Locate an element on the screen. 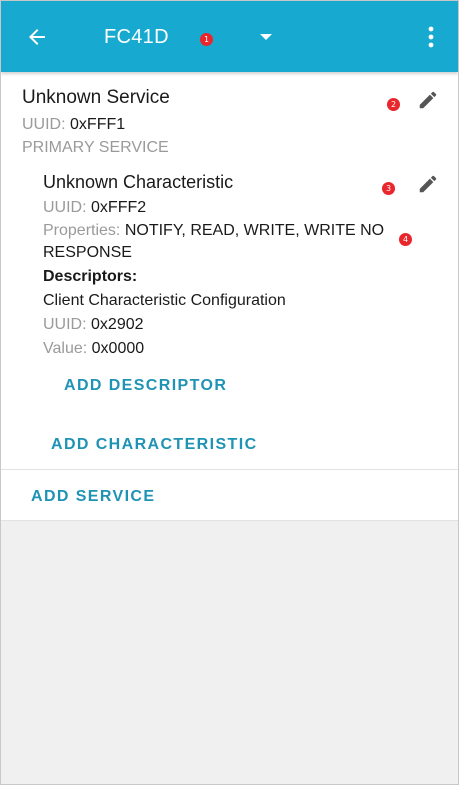 The height and width of the screenshot is (785, 459). app-bar: FC41D is located at coordinates (229, 36).